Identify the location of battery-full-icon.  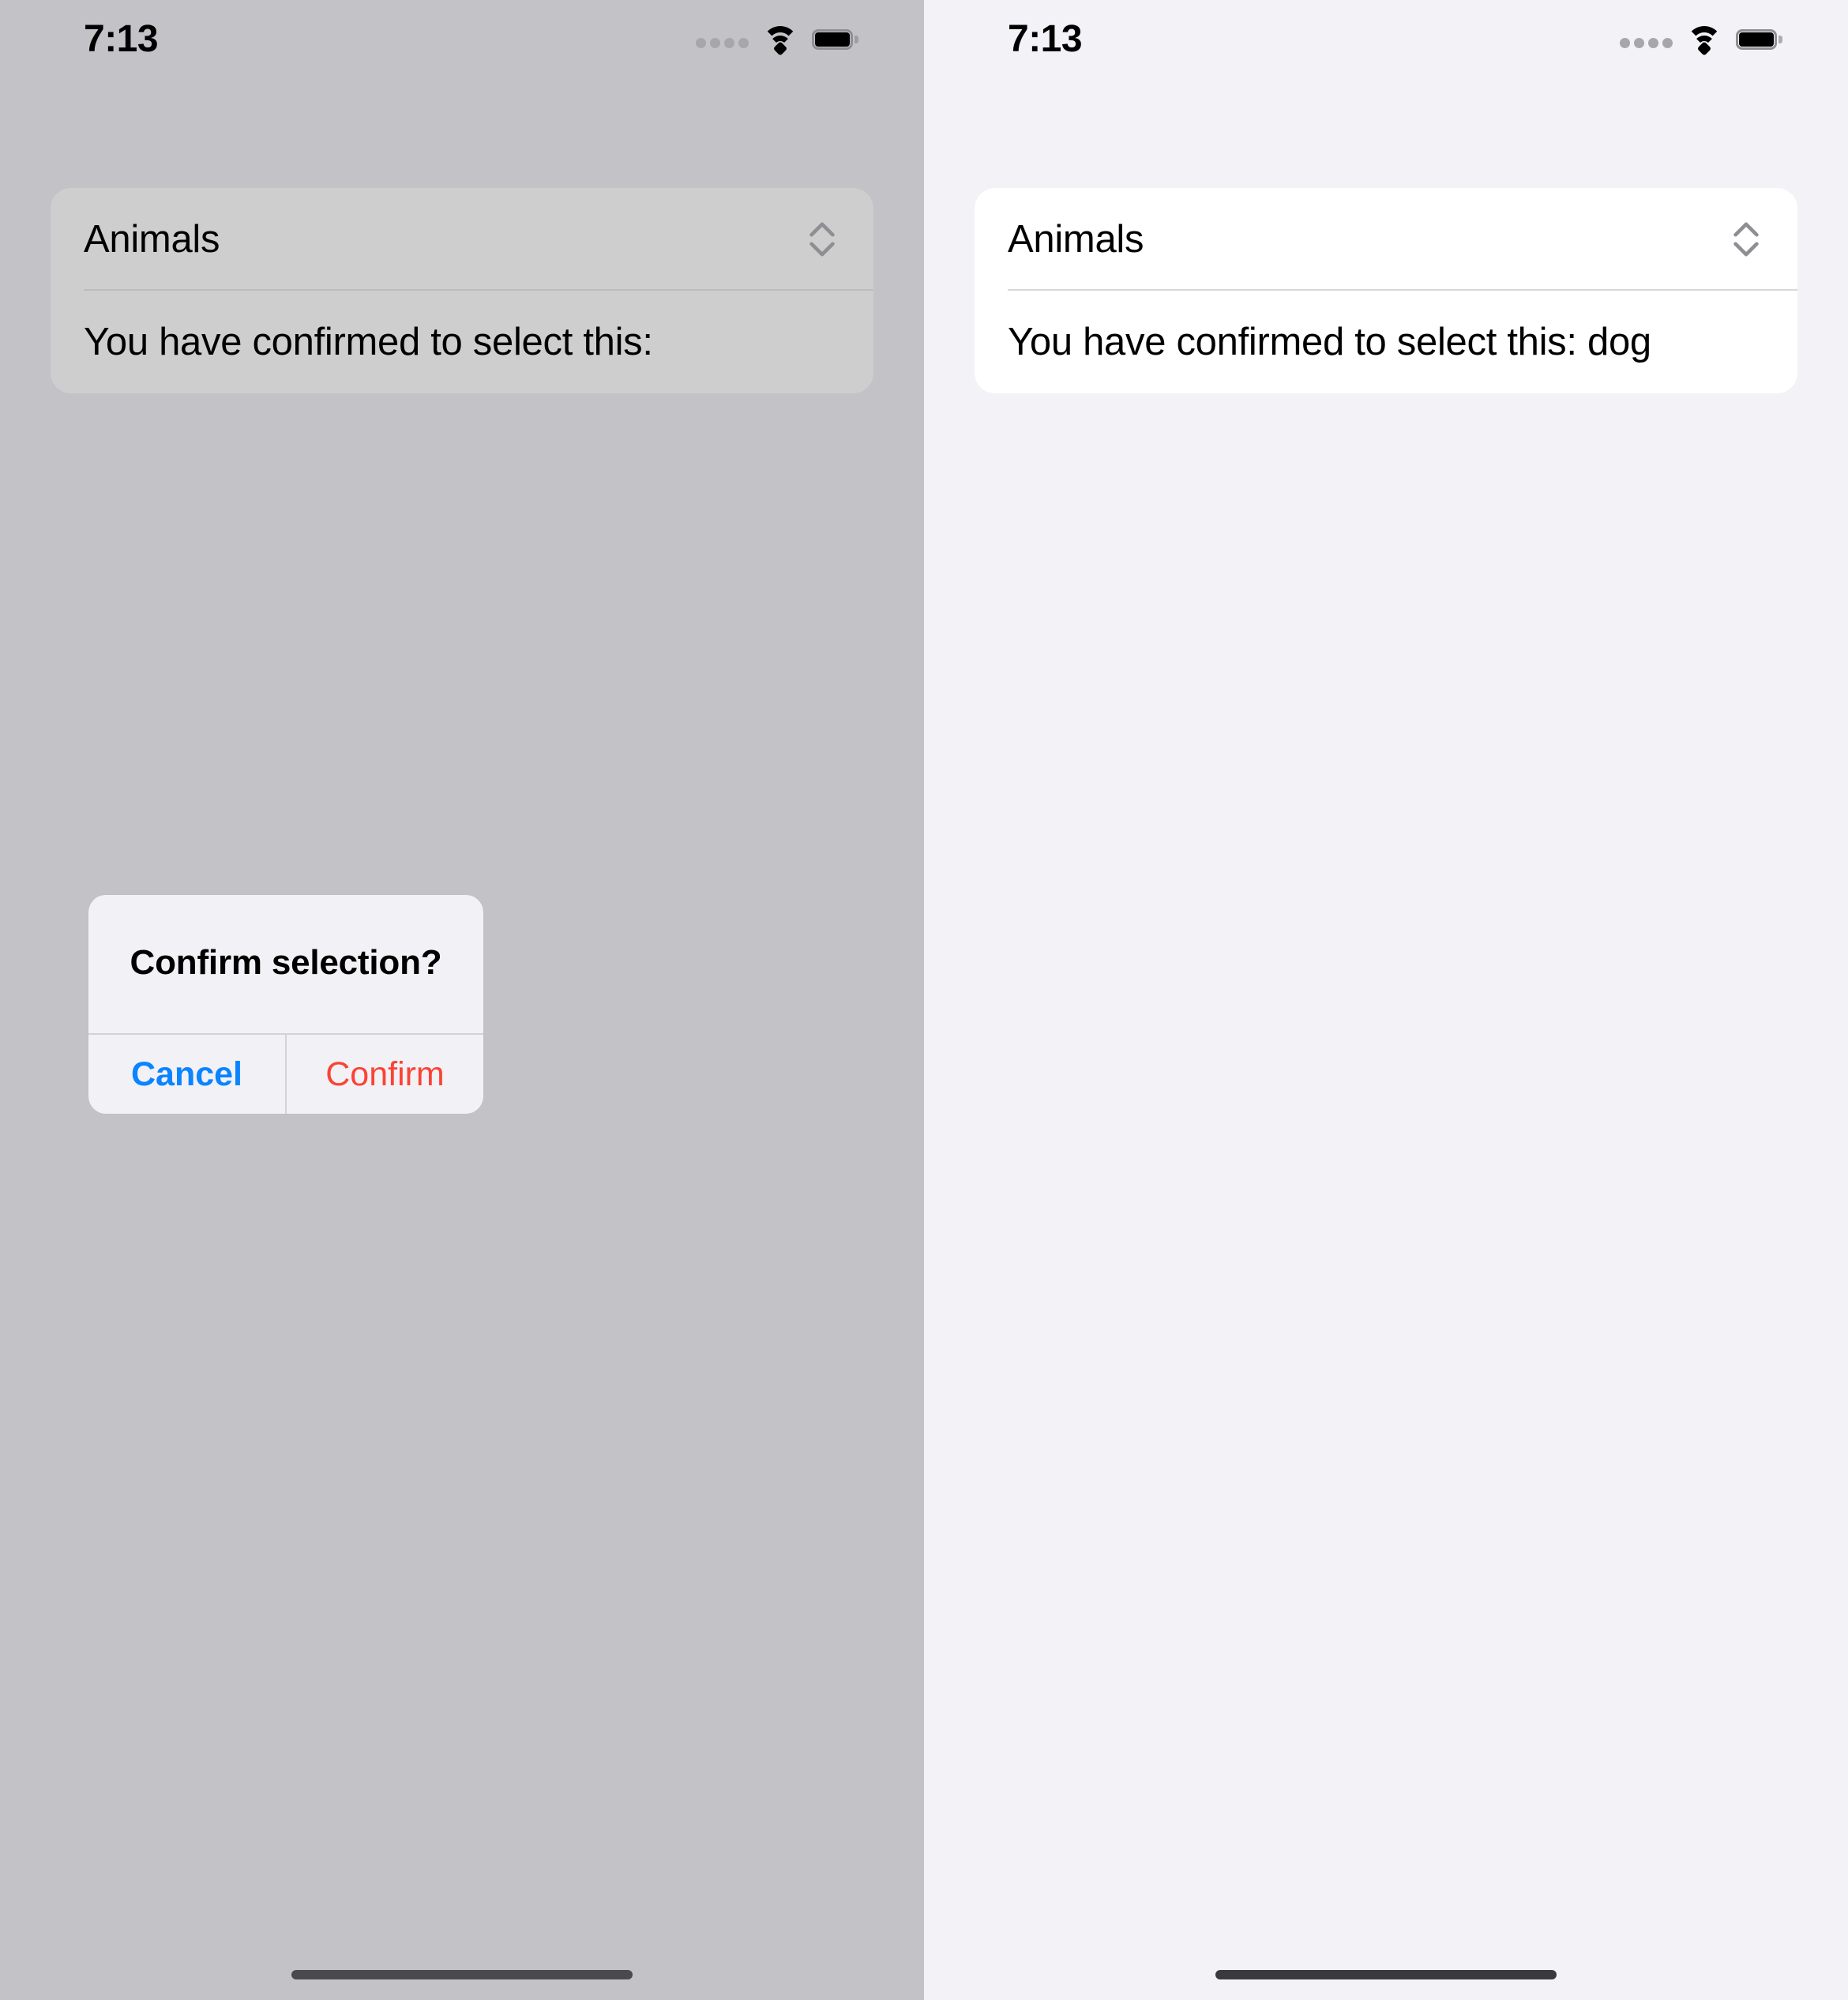
(1759, 39).